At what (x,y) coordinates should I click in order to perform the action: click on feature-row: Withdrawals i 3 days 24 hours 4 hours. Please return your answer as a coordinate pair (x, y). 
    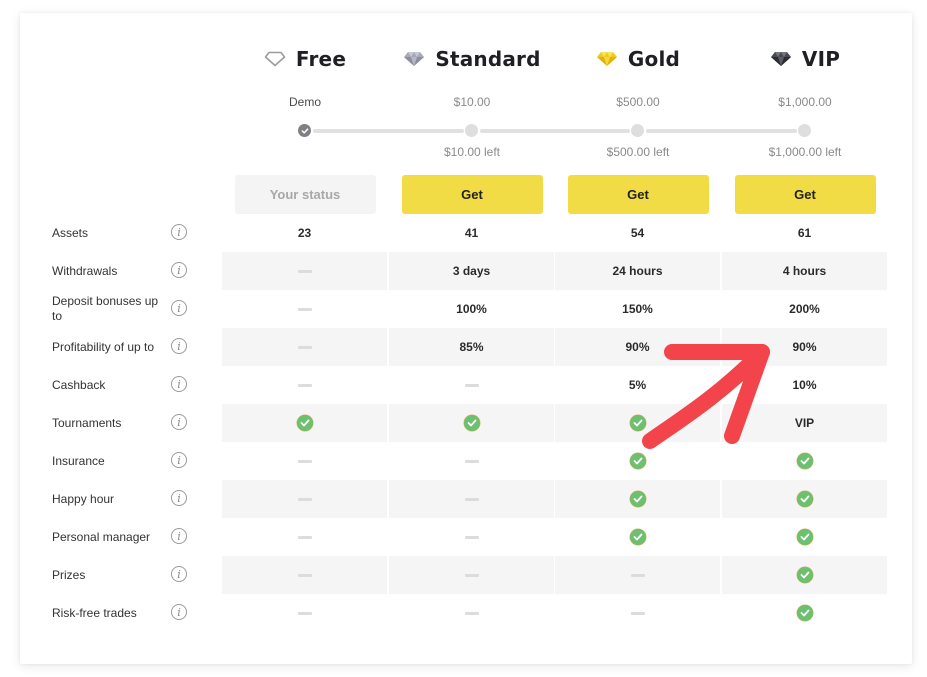
    Looking at the image, I should click on (463, 271).